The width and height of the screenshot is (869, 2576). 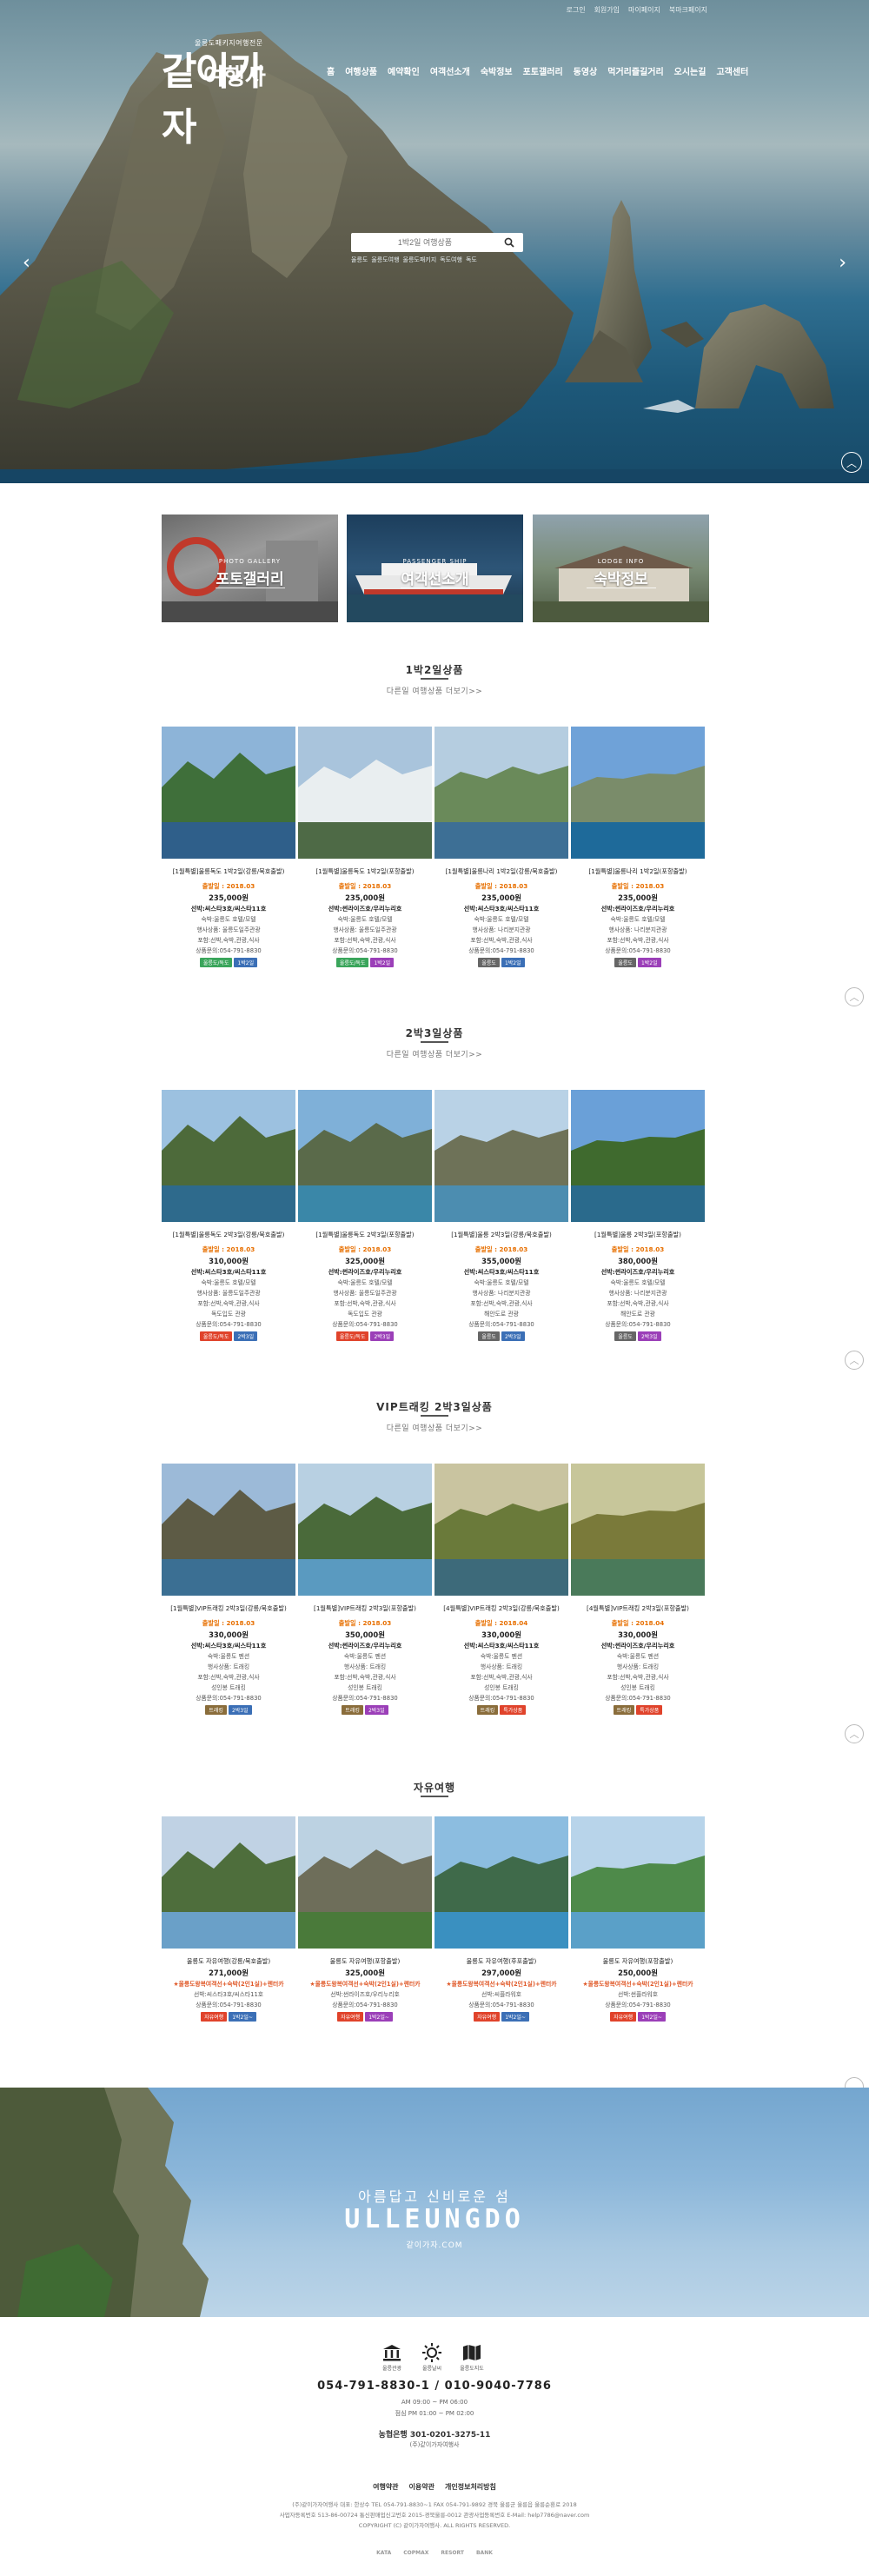 What do you see at coordinates (425, 243) in the screenshot?
I see `search-input` at bounding box center [425, 243].